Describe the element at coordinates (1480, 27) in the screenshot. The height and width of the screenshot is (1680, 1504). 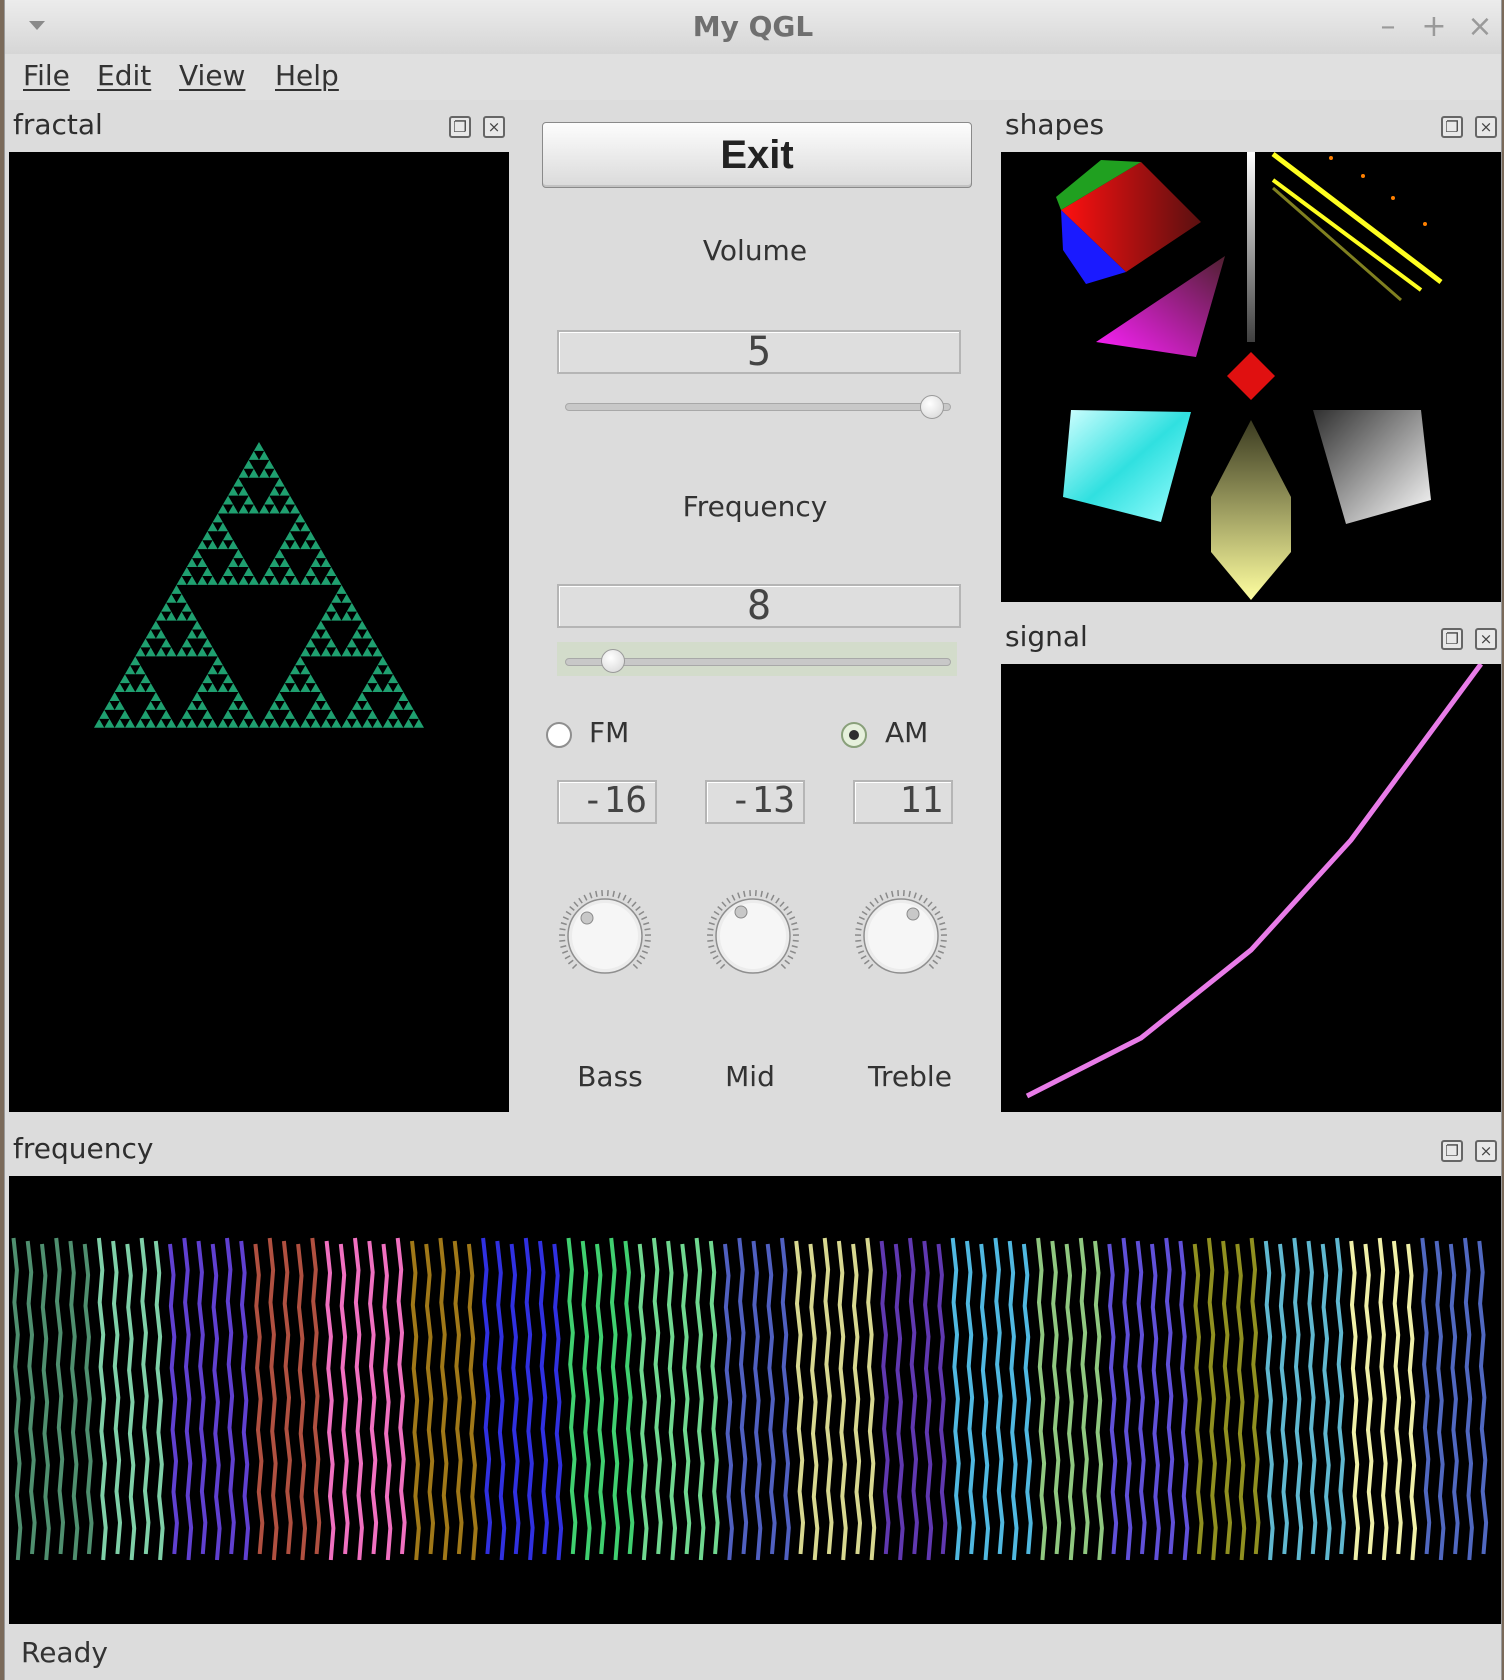
I see `close-window-icon: ×` at that location.